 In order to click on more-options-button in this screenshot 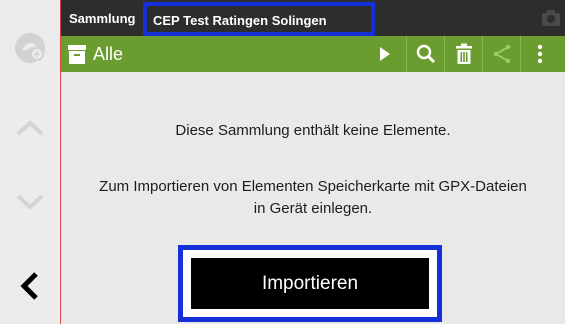, I will do `click(540, 54)`.